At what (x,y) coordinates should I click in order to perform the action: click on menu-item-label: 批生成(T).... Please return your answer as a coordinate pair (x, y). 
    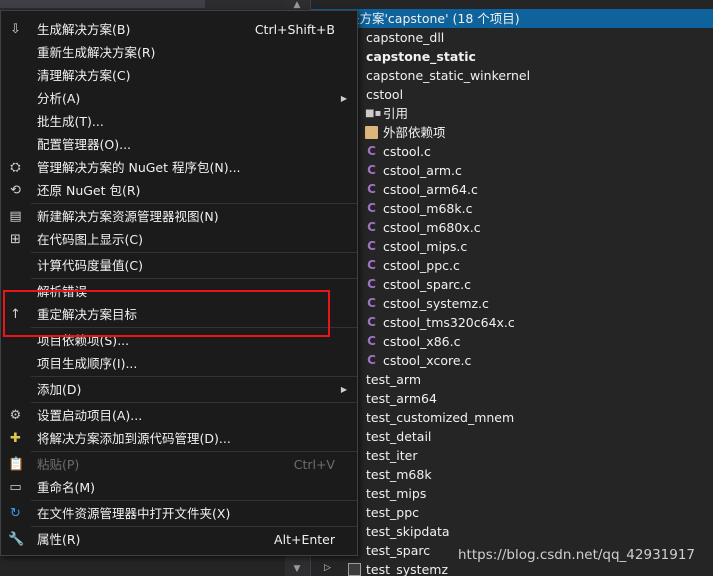
    Looking at the image, I should click on (70, 121).